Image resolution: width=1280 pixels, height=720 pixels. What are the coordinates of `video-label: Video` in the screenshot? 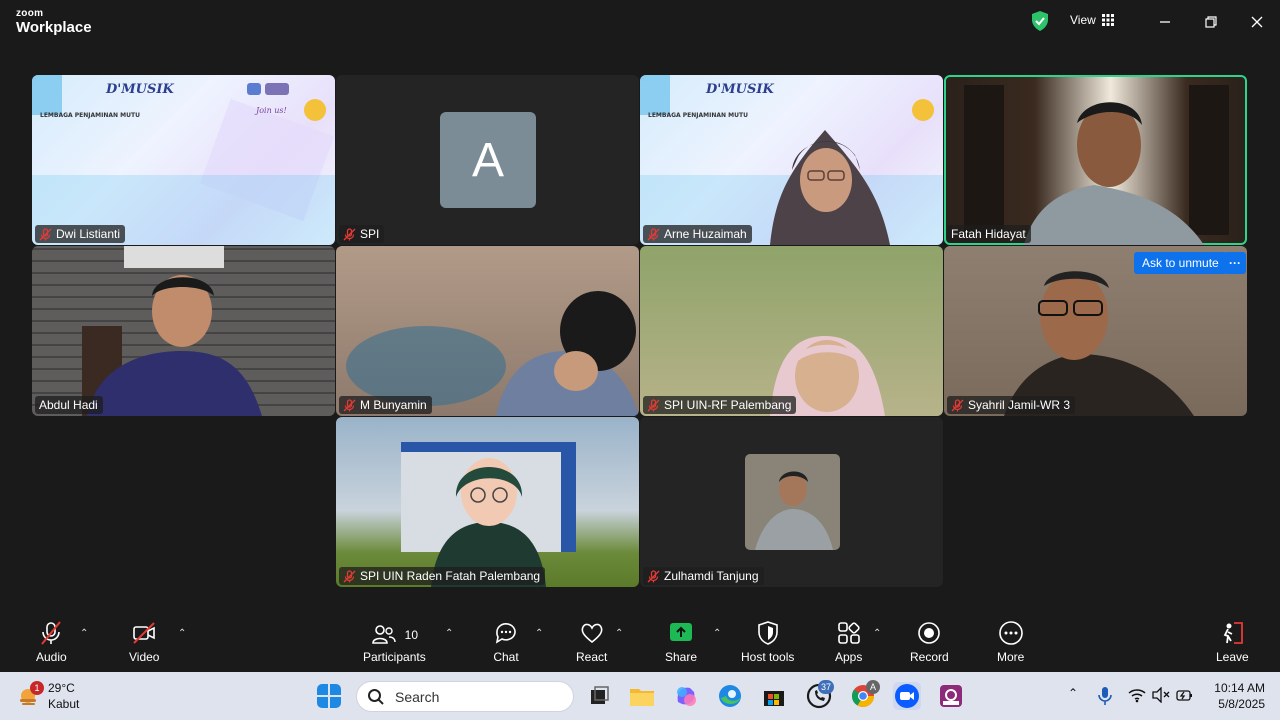 It's located at (144, 657).